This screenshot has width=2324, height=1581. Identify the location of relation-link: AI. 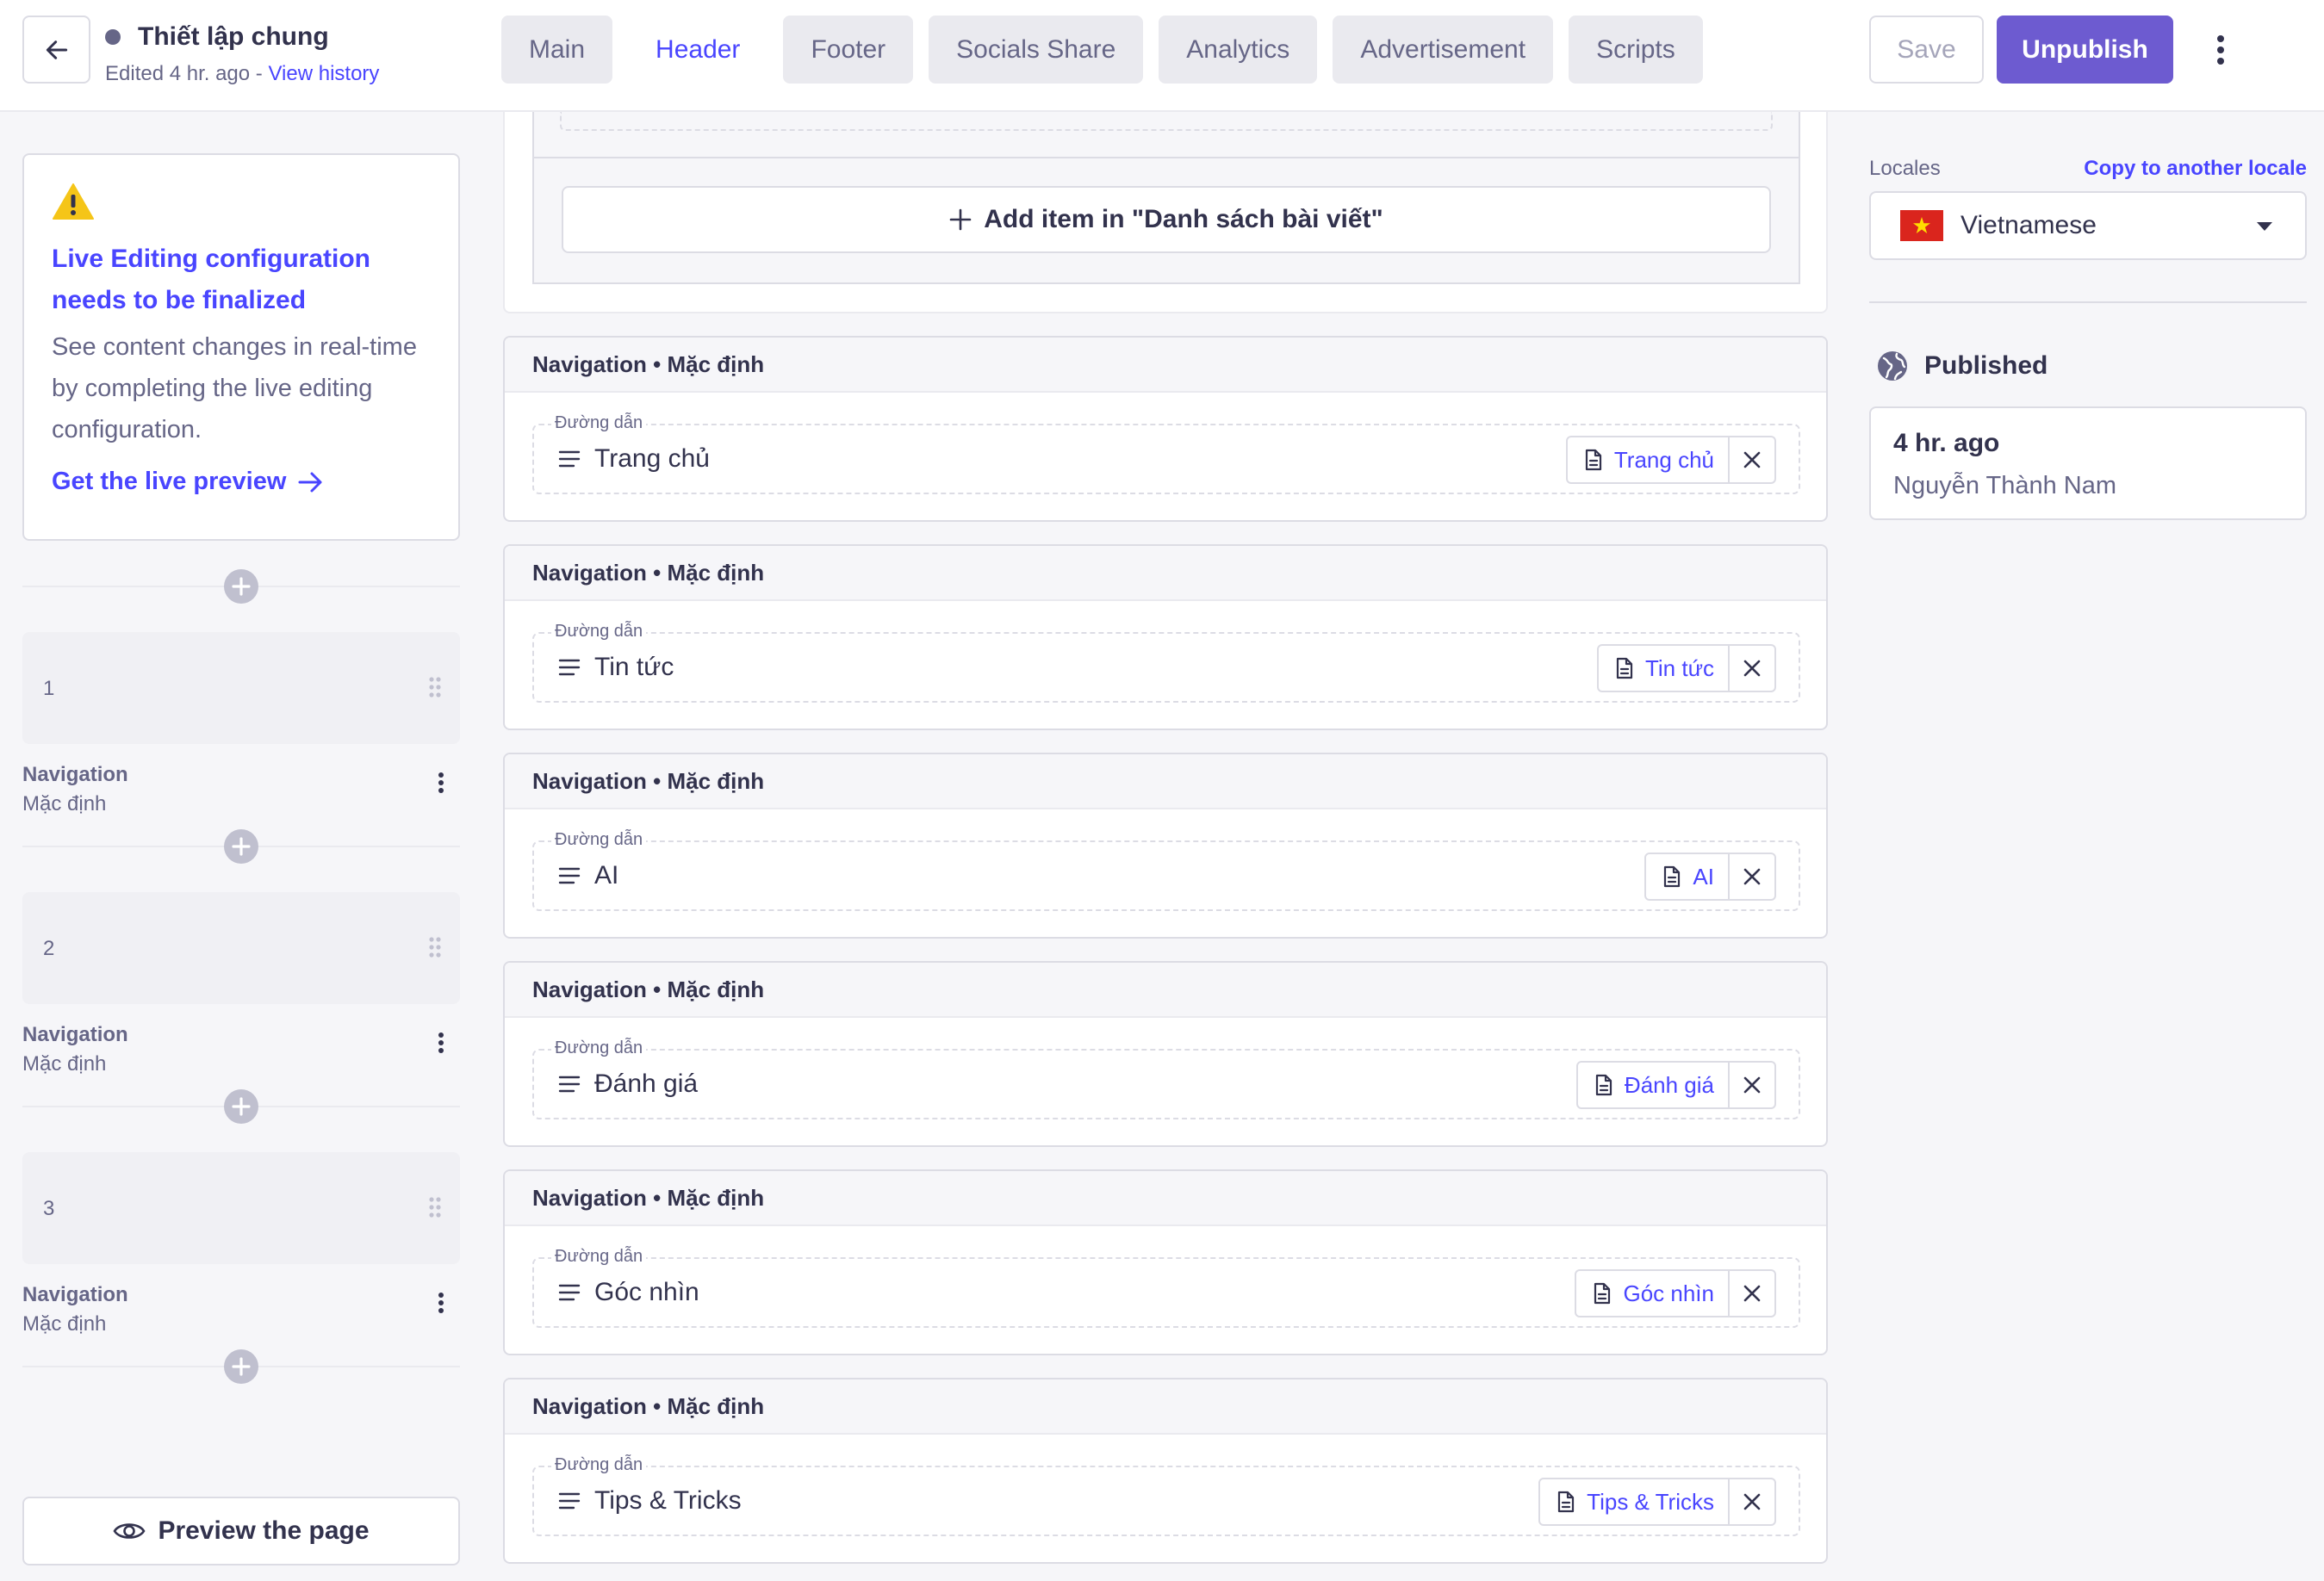
(1688, 877).